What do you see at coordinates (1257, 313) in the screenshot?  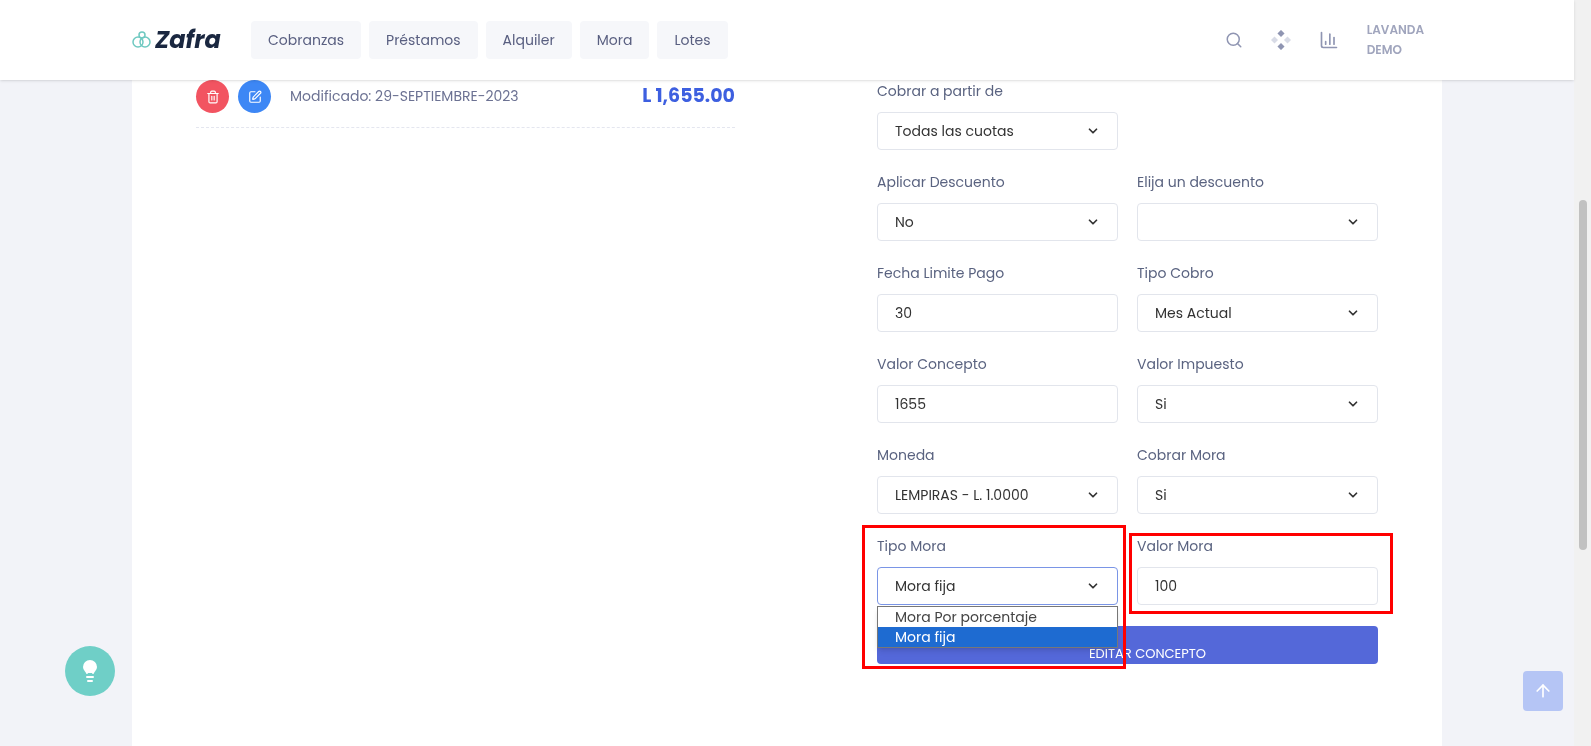 I see `select-field: Mes Actual` at bounding box center [1257, 313].